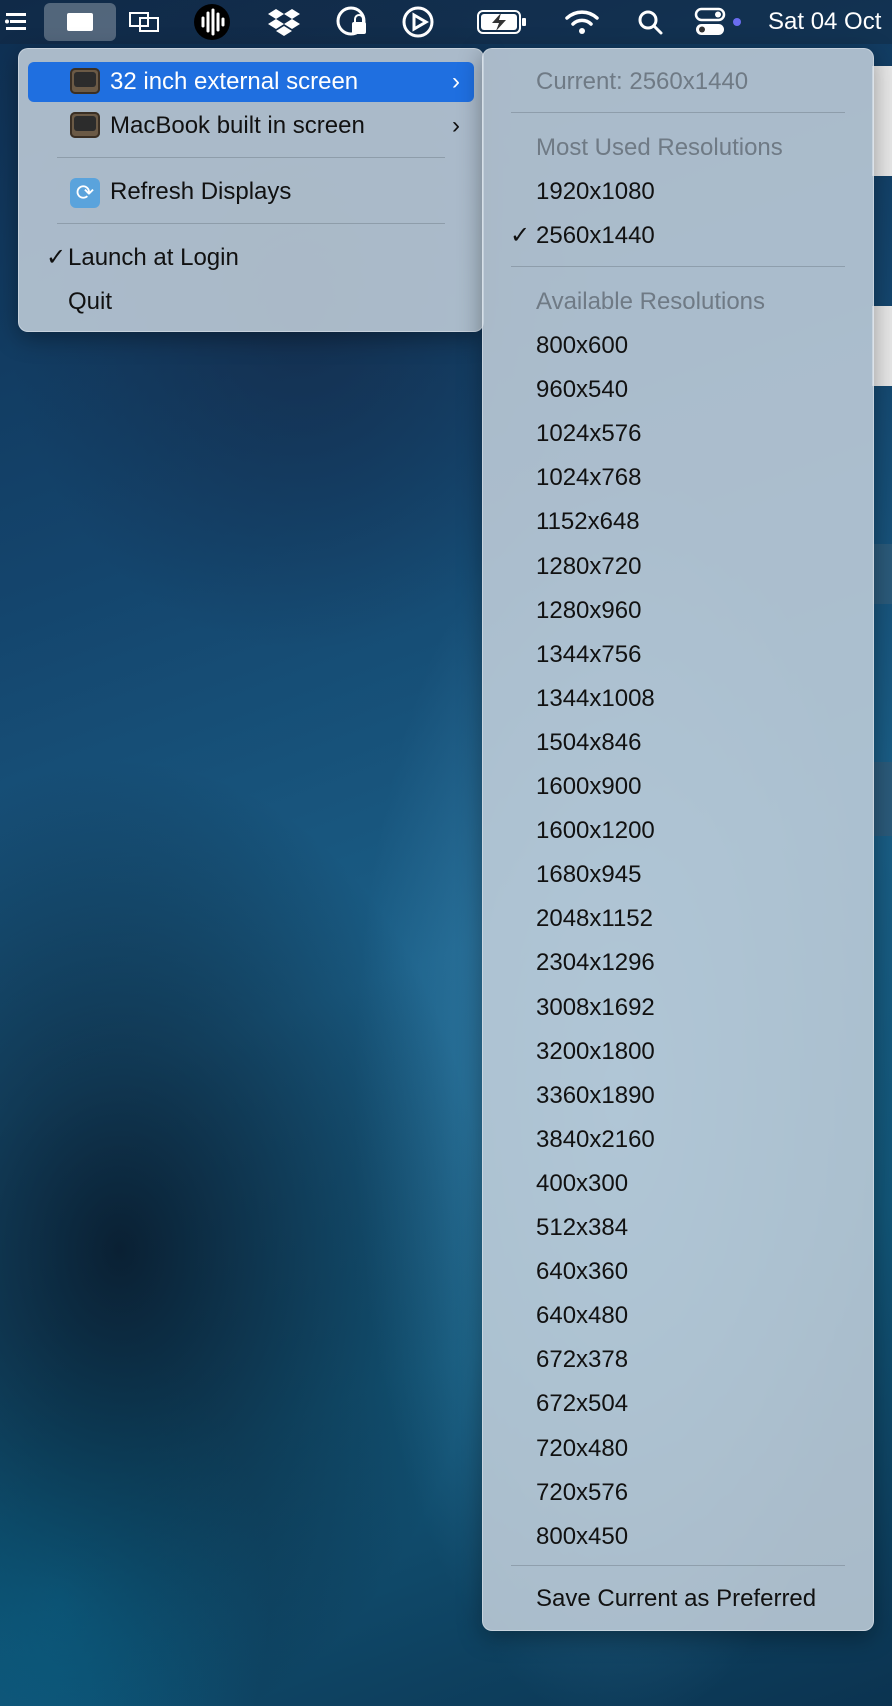 The width and height of the screenshot is (892, 1706). I want to click on refresh-icon: ⟳, so click(86, 193).